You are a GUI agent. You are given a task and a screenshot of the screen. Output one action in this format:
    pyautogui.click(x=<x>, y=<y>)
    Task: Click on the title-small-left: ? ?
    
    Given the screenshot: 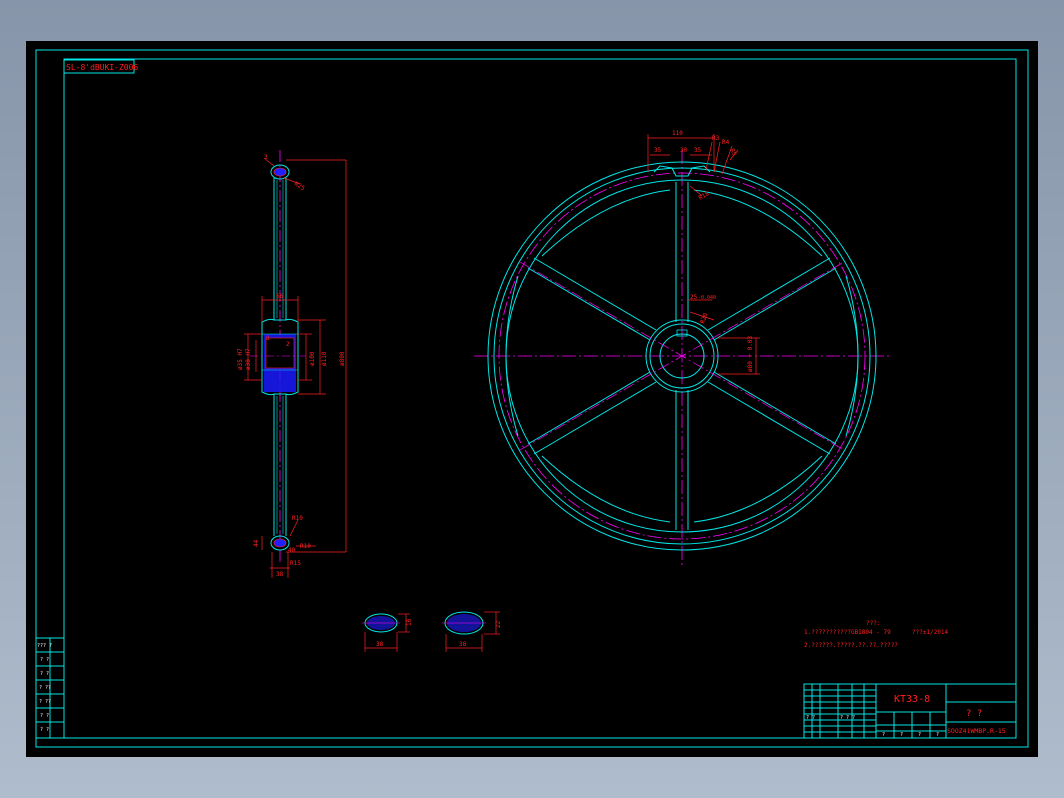 What is the action you would take?
    pyautogui.click(x=810, y=718)
    